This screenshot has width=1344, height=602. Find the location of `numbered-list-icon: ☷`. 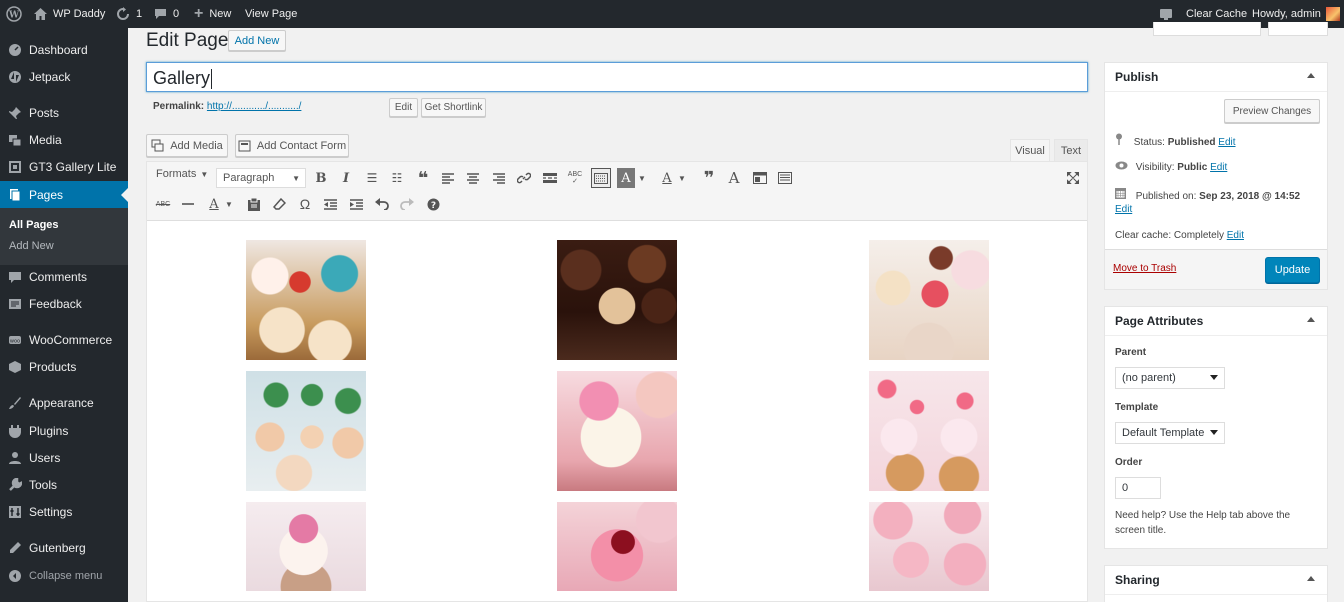

numbered-list-icon: ☷ is located at coordinates (397, 178).